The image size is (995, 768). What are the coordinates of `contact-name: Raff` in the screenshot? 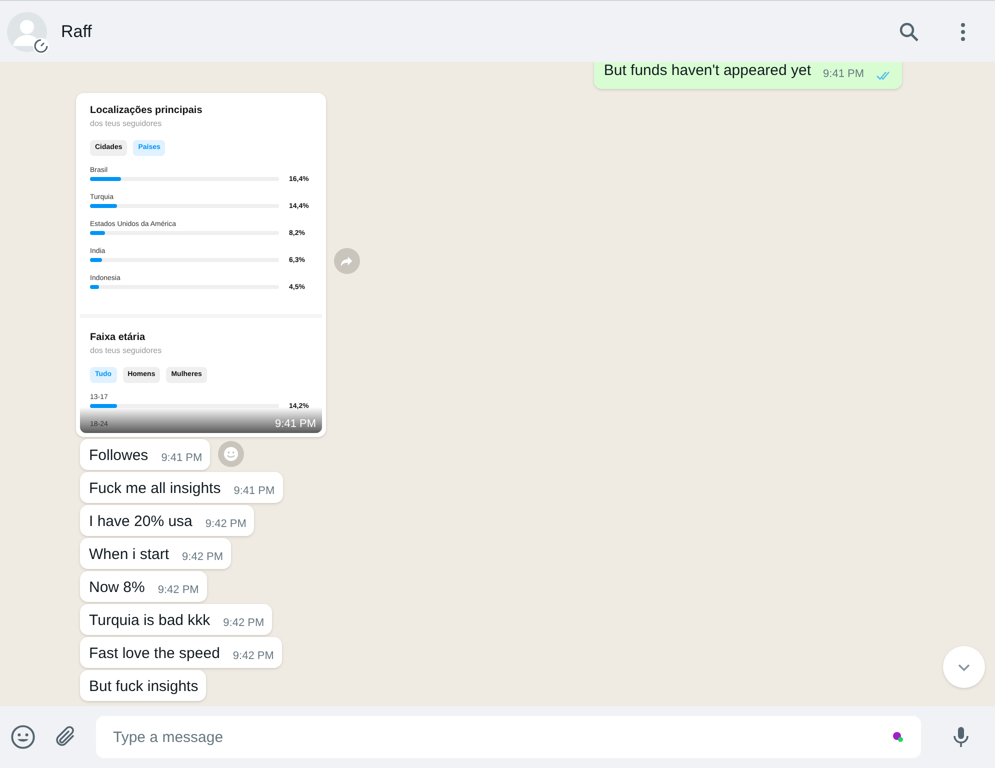 It's located at (77, 31).